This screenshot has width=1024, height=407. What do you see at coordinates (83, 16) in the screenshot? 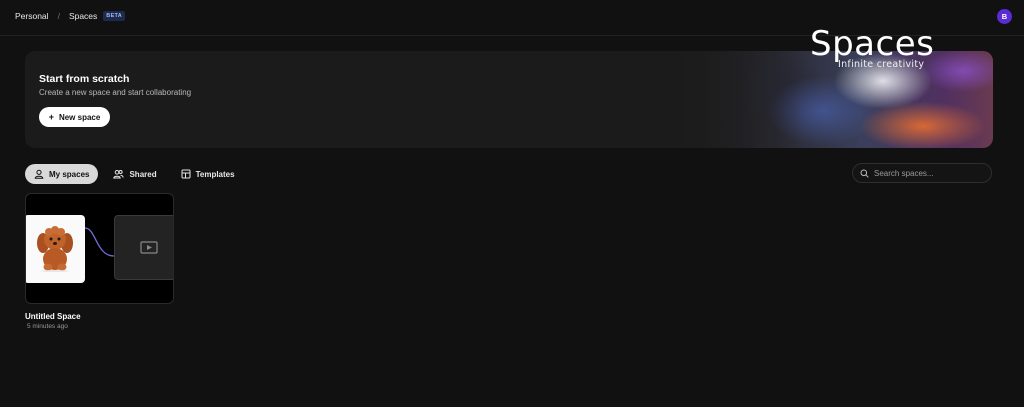
I see `breadcrumb-spaces: Spaces` at bounding box center [83, 16].